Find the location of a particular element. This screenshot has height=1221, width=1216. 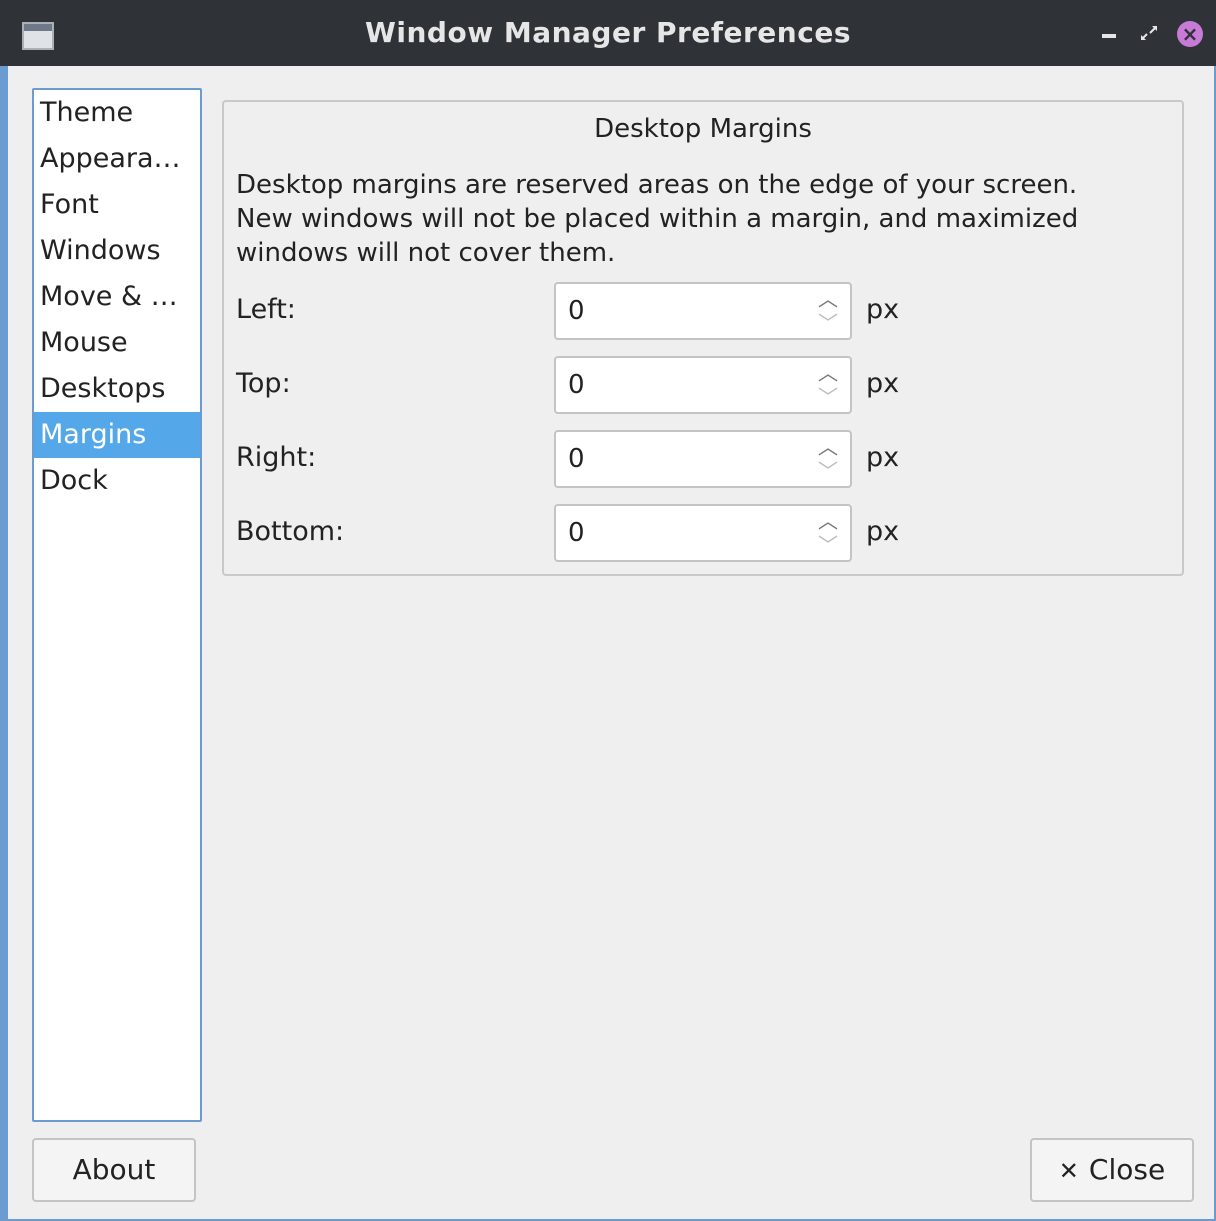

close-button: ✕ Close is located at coordinates (1112, 1170).